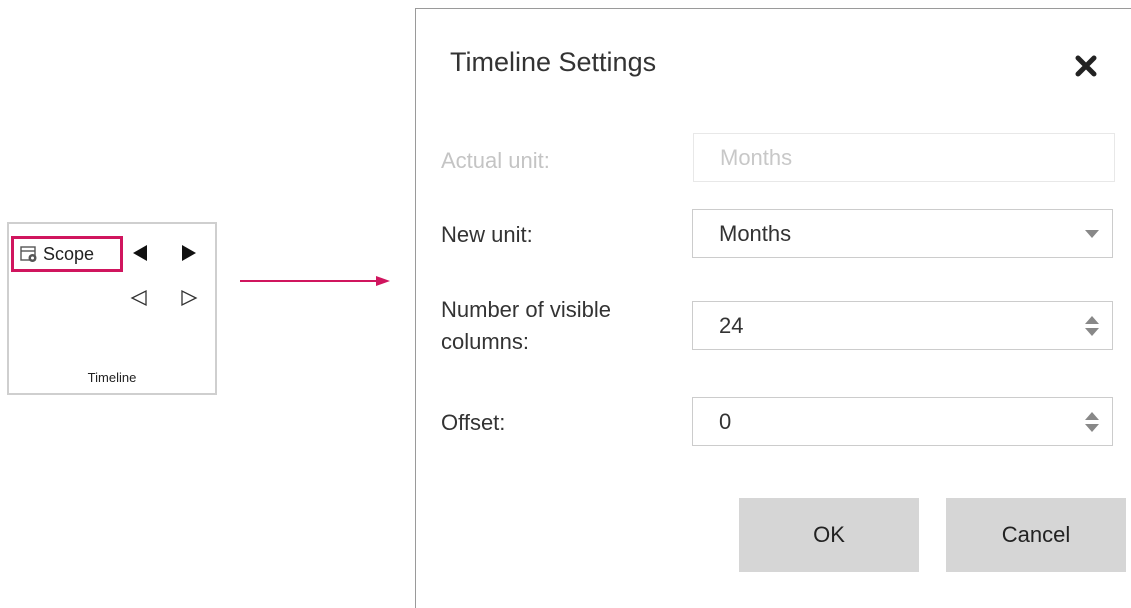 The height and width of the screenshot is (608, 1131). Describe the element at coordinates (485, 341) in the screenshot. I see `visible-columns-label-line2: columns:` at that location.